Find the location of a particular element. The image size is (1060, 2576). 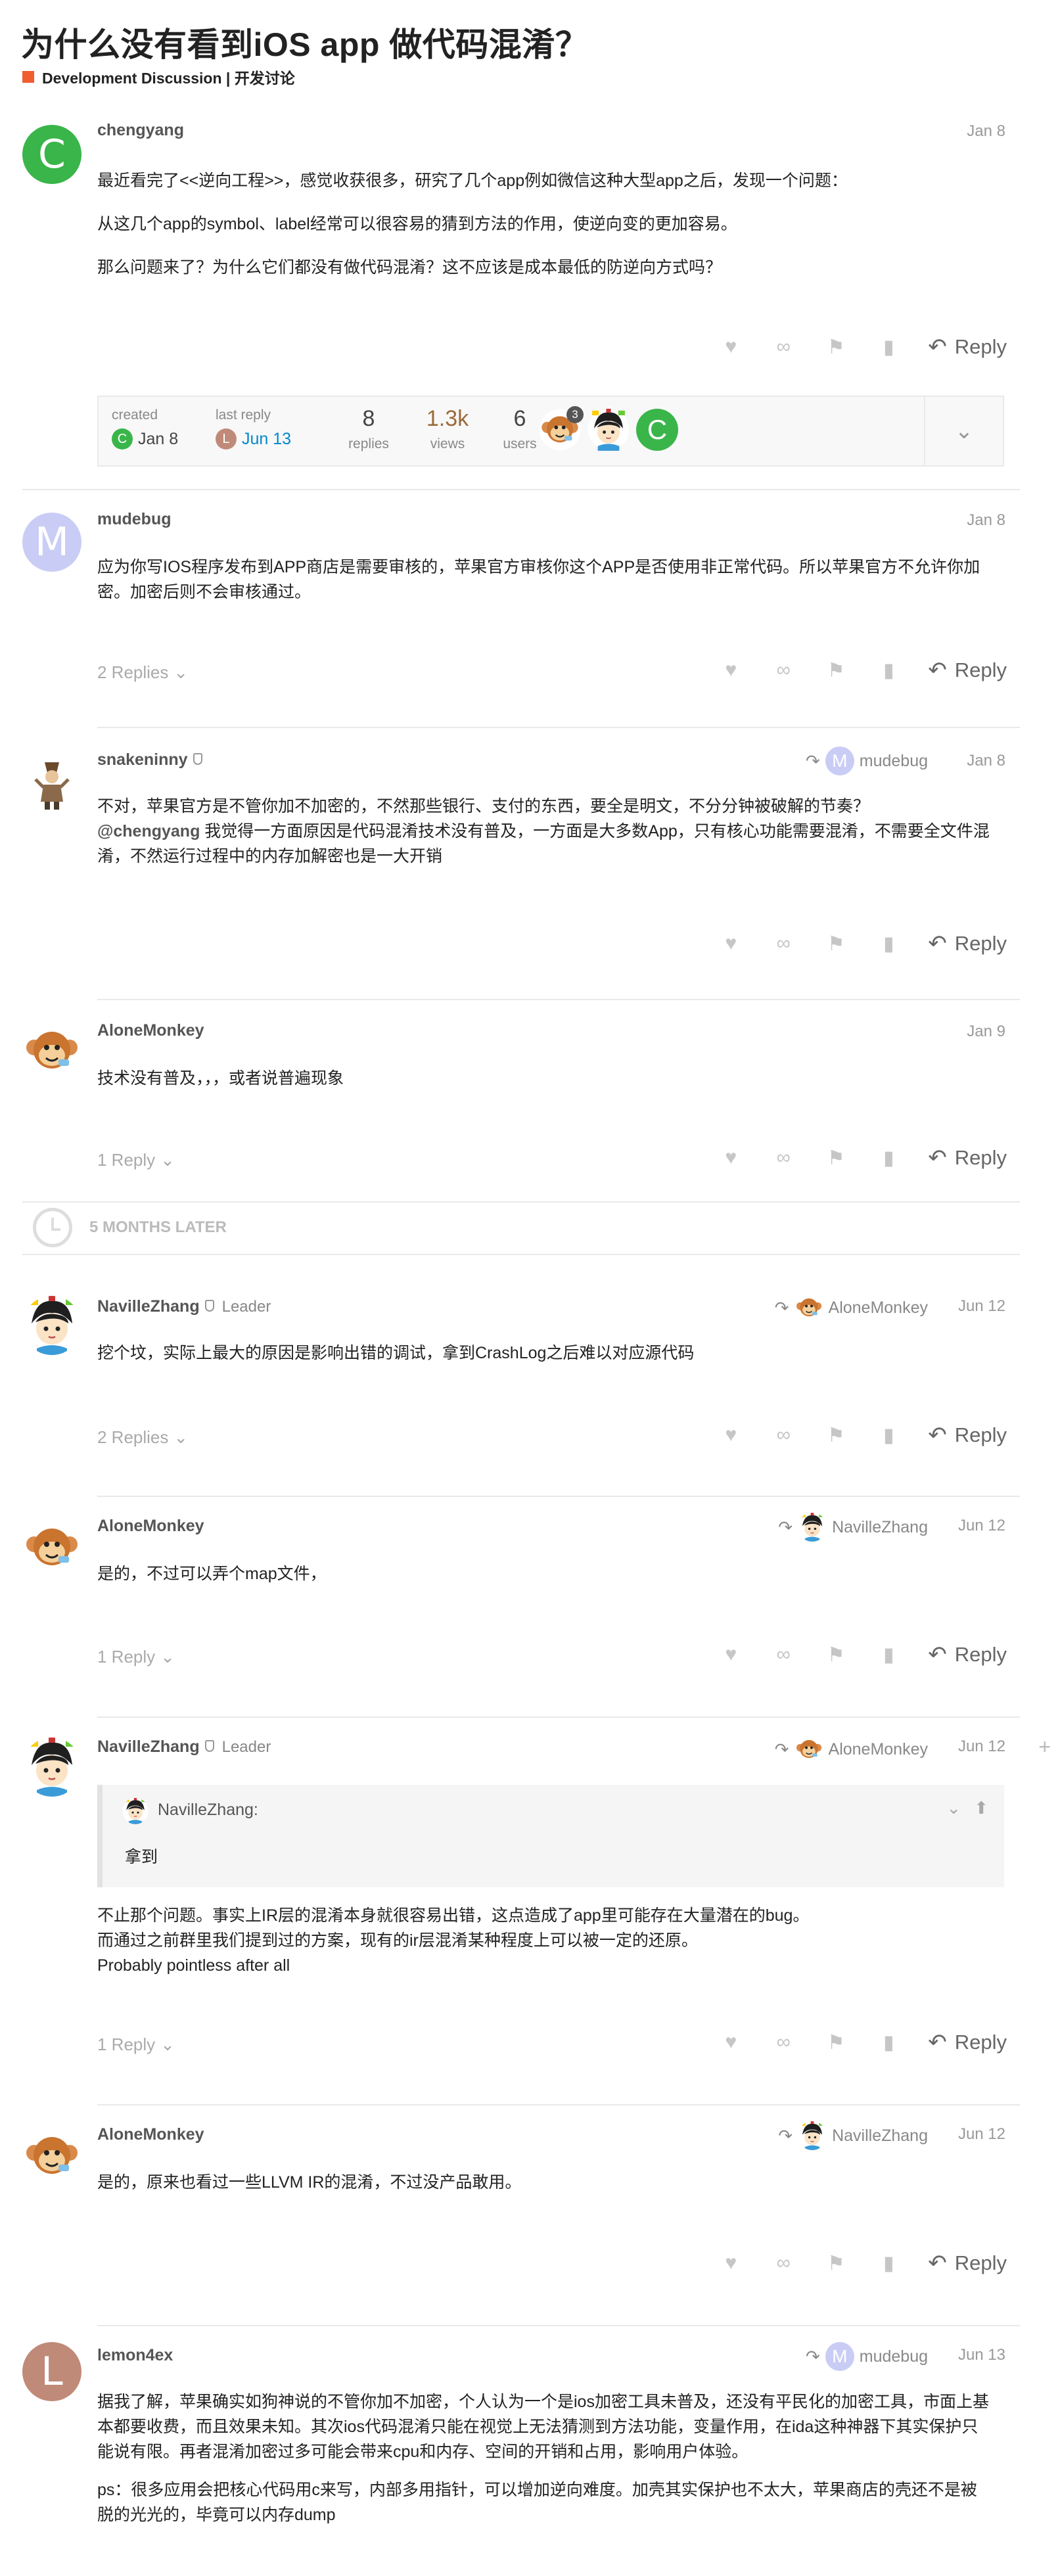

replies-count-label: 2 Replies is located at coordinates (133, 672).